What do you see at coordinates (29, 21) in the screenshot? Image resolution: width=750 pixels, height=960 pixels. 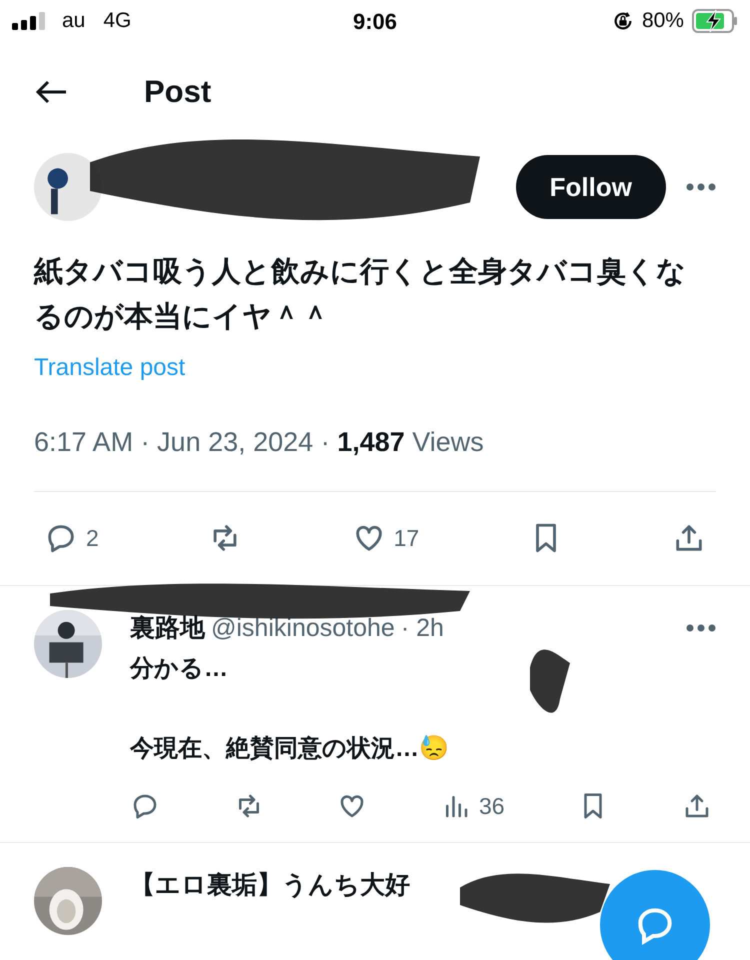 I see `signal-icon` at bounding box center [29, 21].